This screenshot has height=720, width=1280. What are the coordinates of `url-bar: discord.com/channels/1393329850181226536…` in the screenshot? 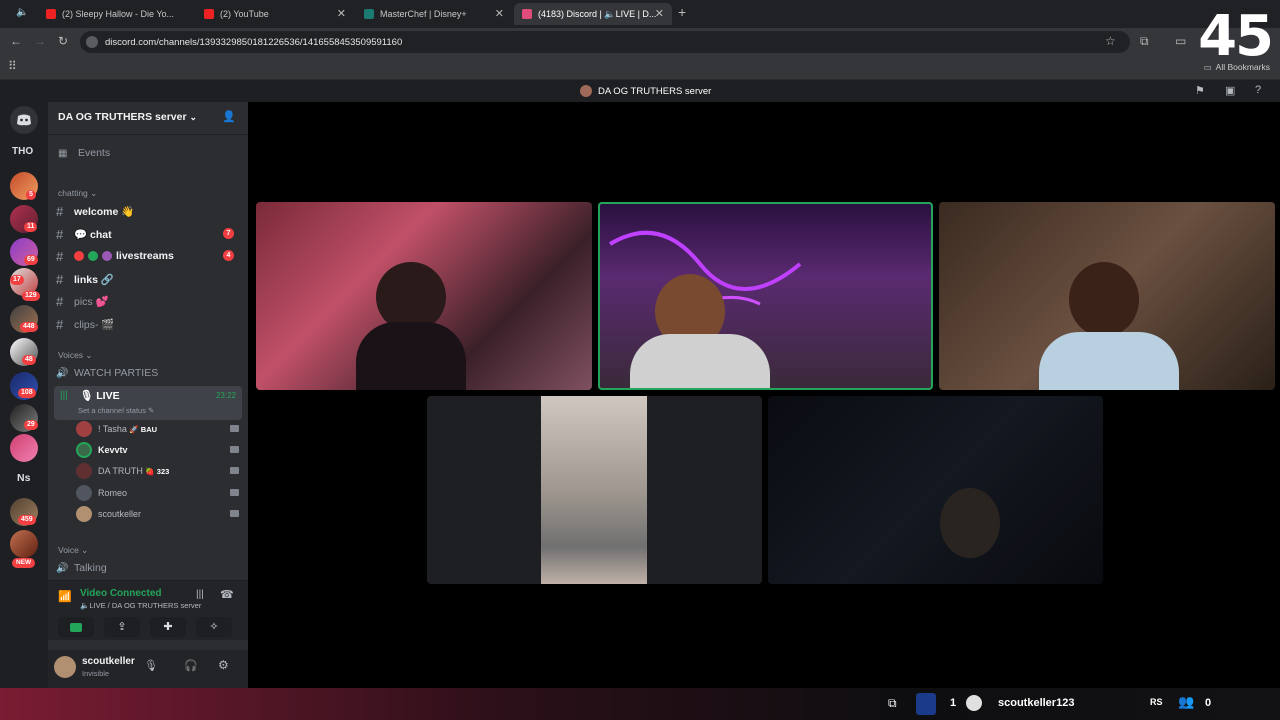 It's located at (605, 42).